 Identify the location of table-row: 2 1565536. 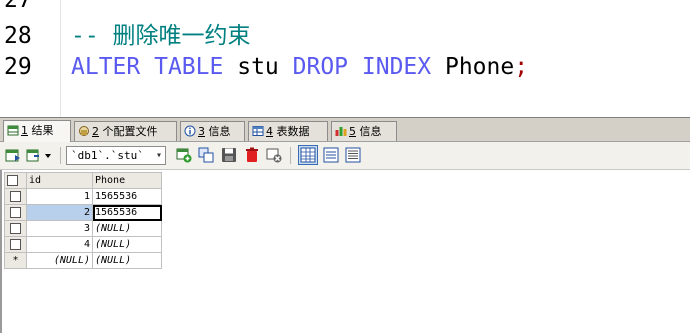
(83, 212).